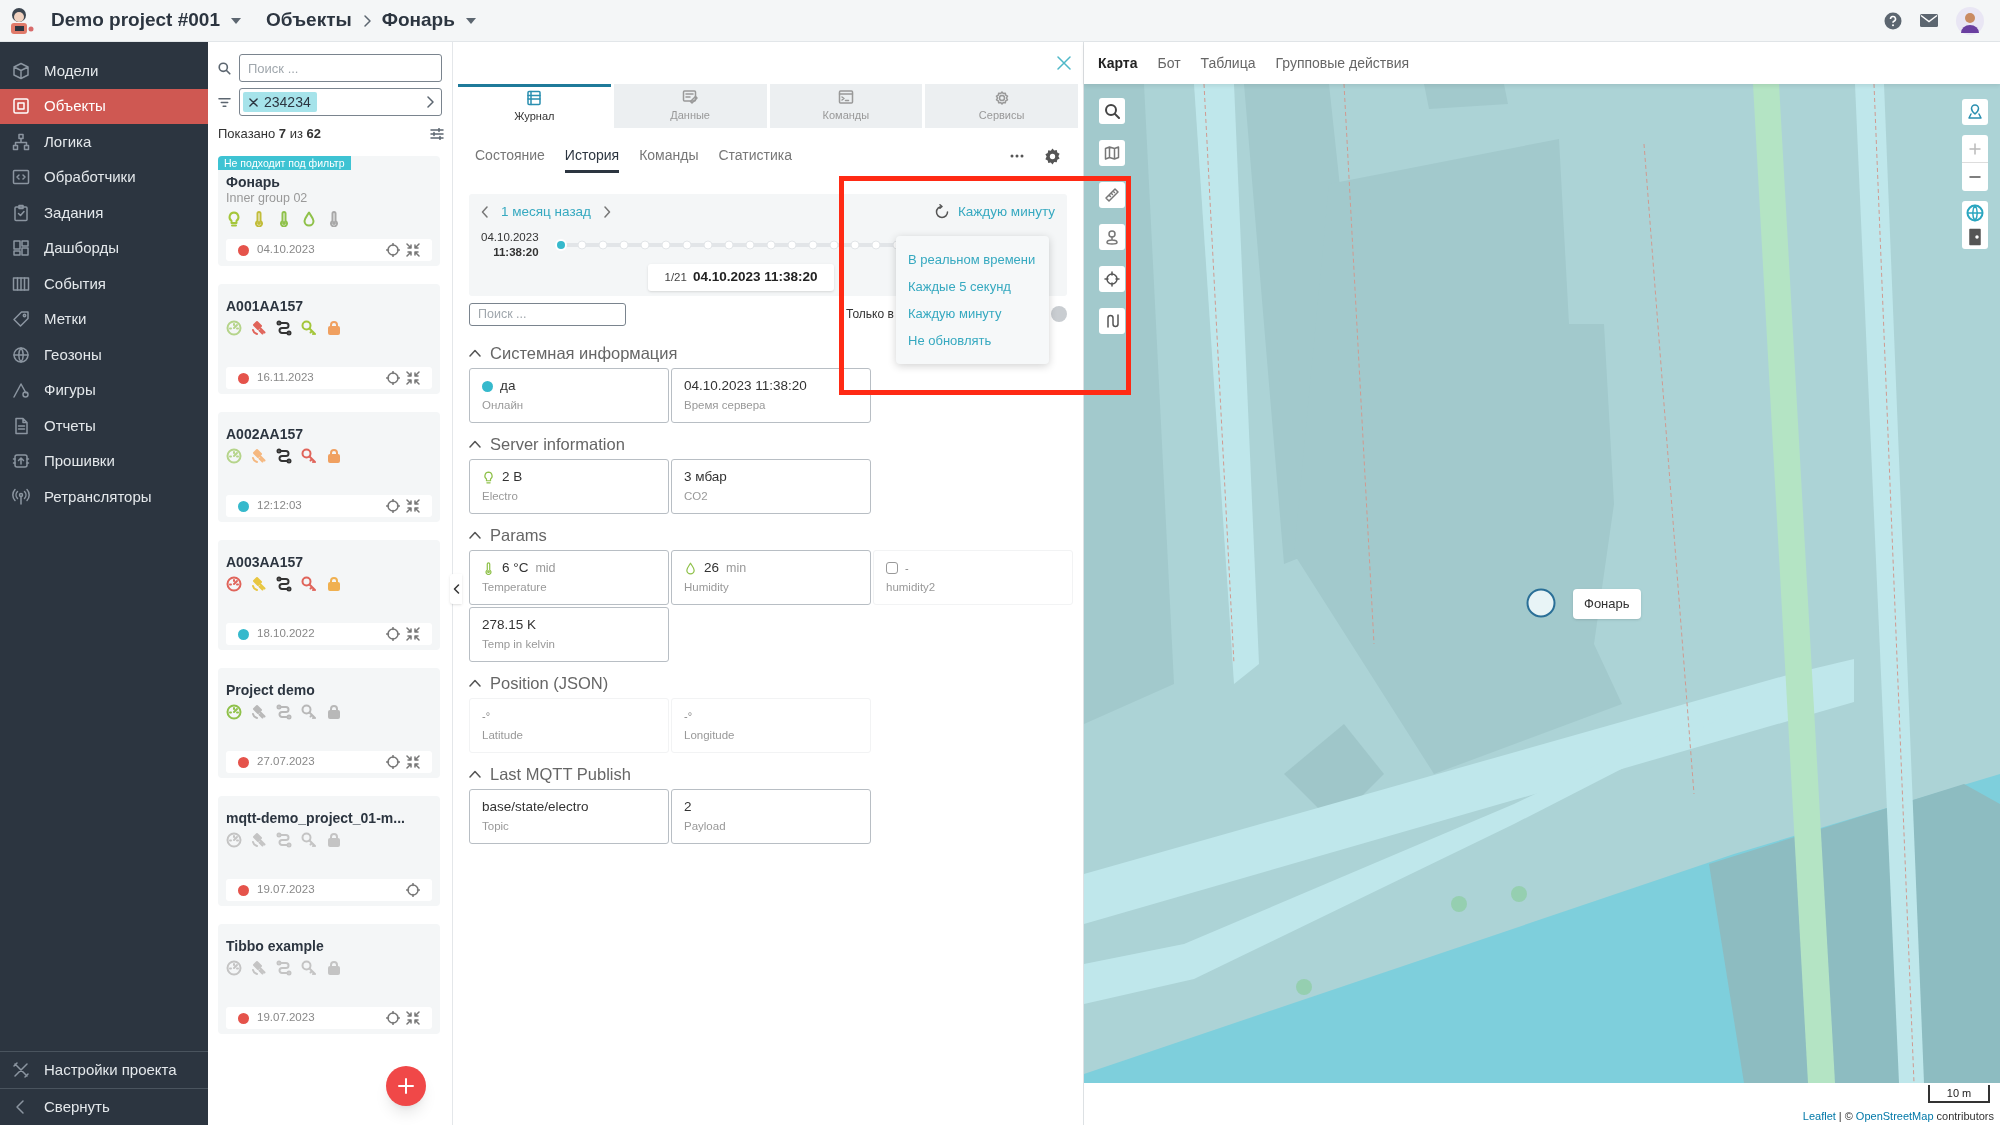 This screenshot has width=2000, height=1125. I want to click on section-header: Last MQTT Publish, so click(768, 774).